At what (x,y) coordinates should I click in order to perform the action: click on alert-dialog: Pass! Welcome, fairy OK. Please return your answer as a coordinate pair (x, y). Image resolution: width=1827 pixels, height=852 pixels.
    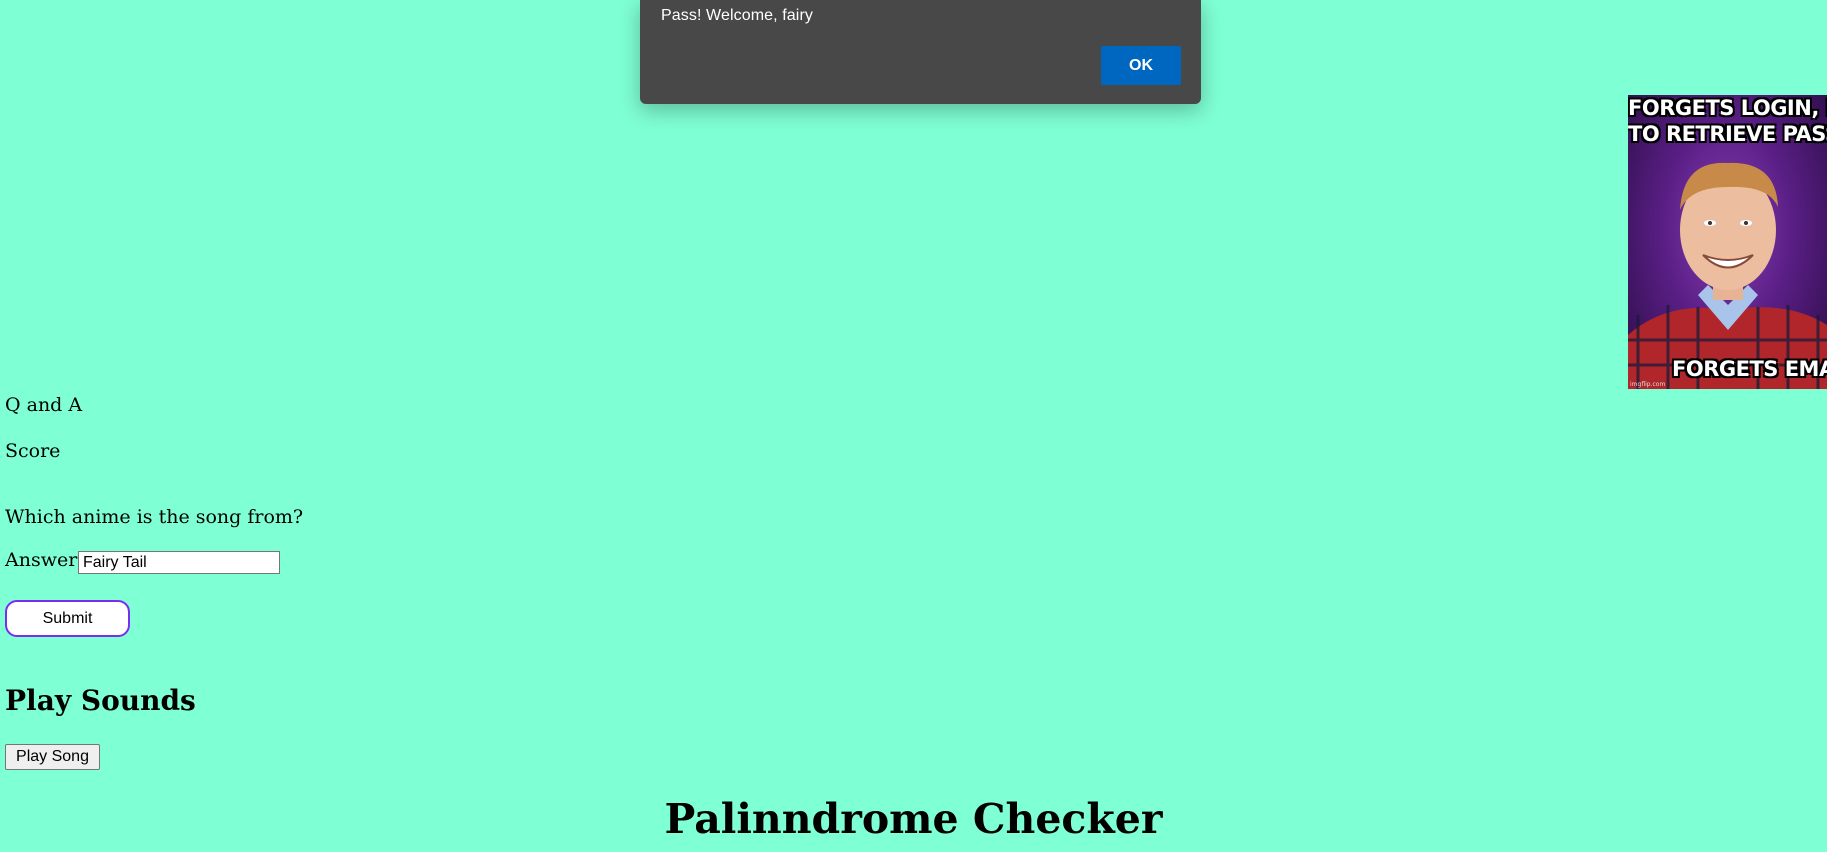
    Looking at the image, I should click on (920, 52).